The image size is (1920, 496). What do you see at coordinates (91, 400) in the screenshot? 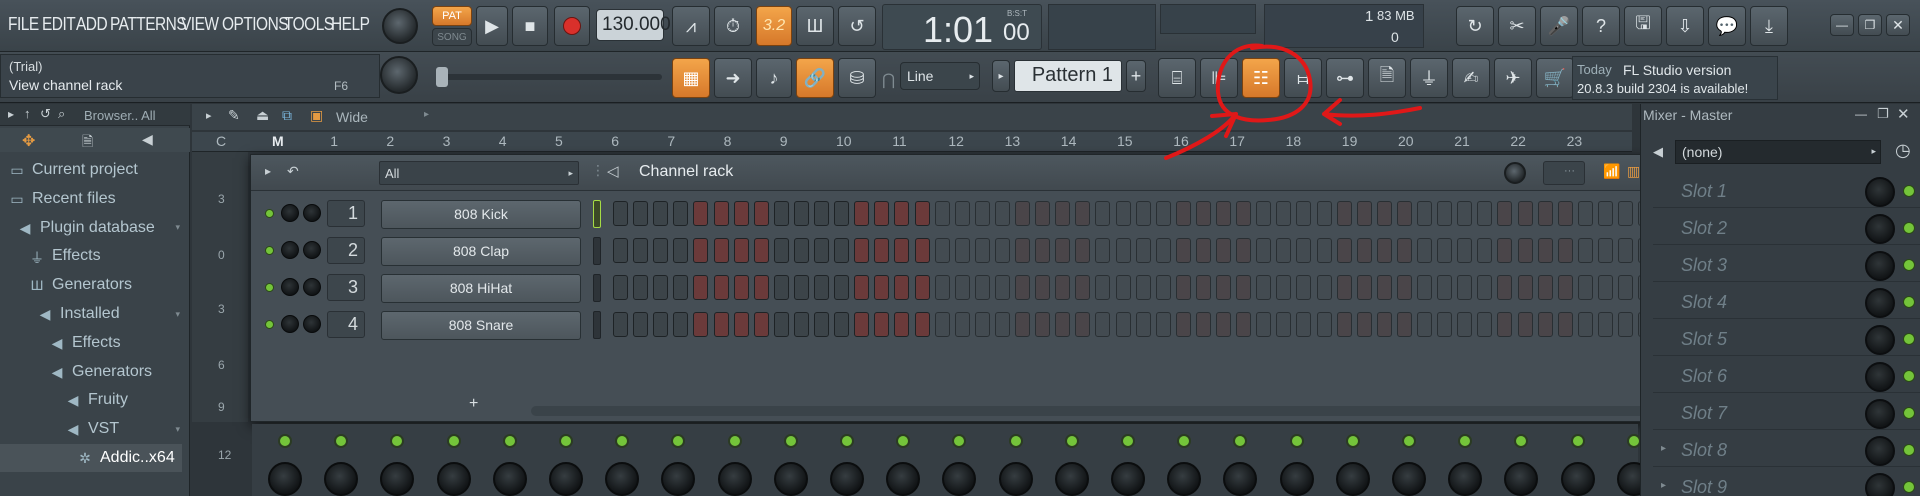
I see `browser-item: ◀ Fruity` at bounding box center [91, 400].